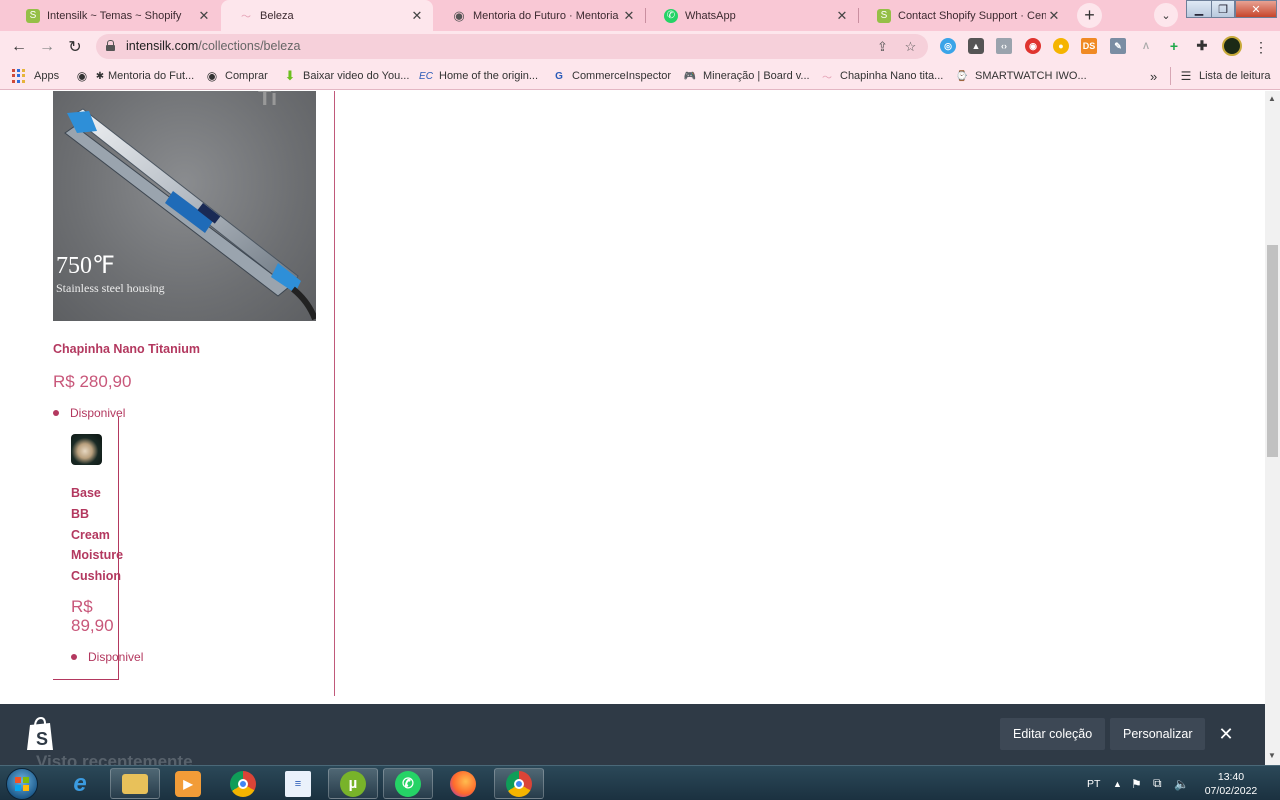  Describe the element at coordinates (1272, 755) in the screenshot. I see `scroll-down-arrow-icon: ▼` at that location.